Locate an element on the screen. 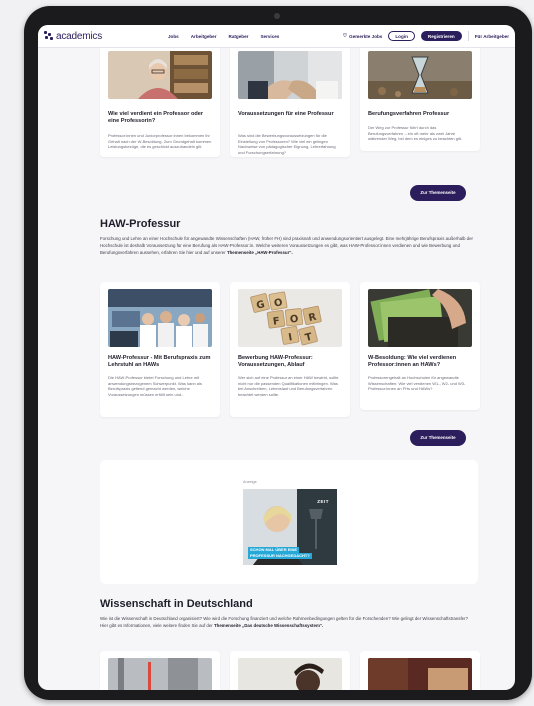 The height and width of the screenshot is (706, 534). ad-brand: ZEIT is located at coordinates (323, 501).